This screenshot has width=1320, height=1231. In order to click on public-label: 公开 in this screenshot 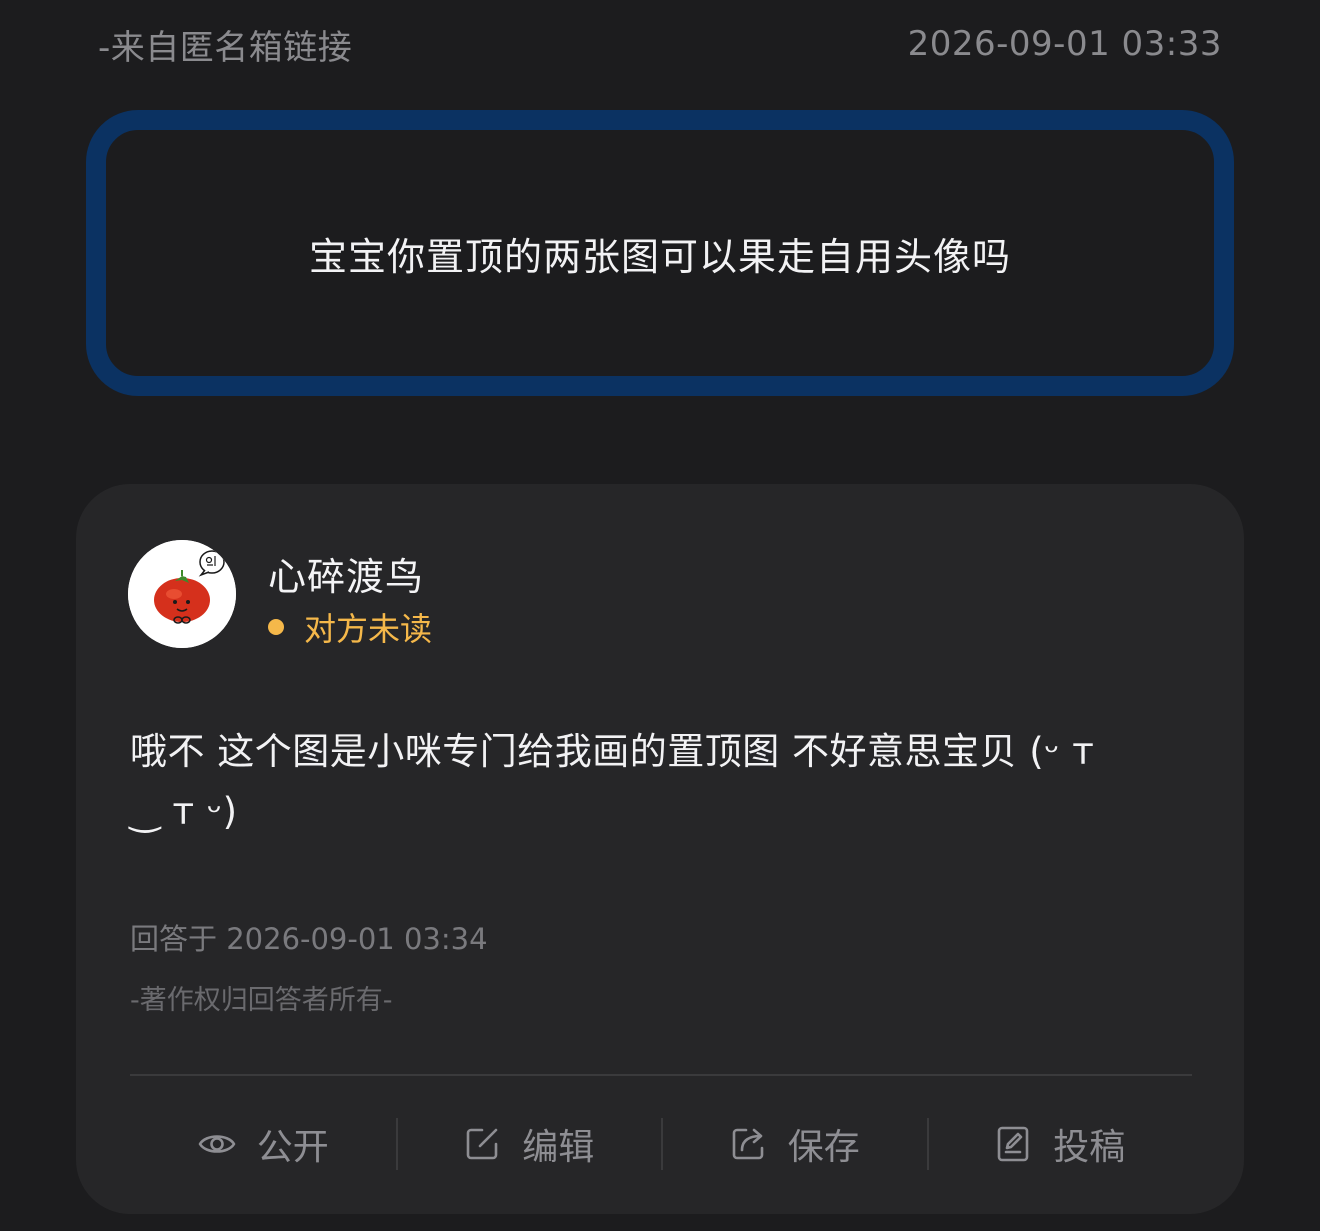, I will do `click(292, 1147)`.